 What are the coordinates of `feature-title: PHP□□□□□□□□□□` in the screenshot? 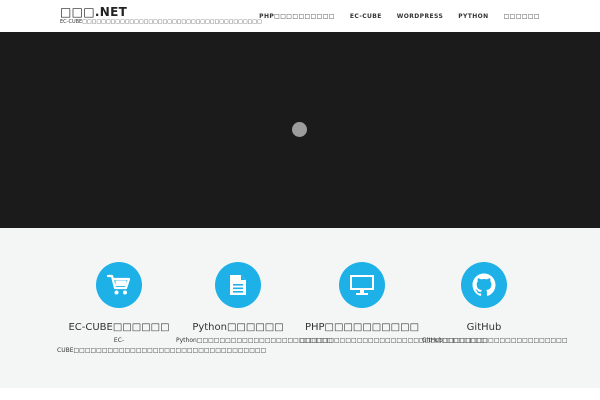 It's located at (362, 327).